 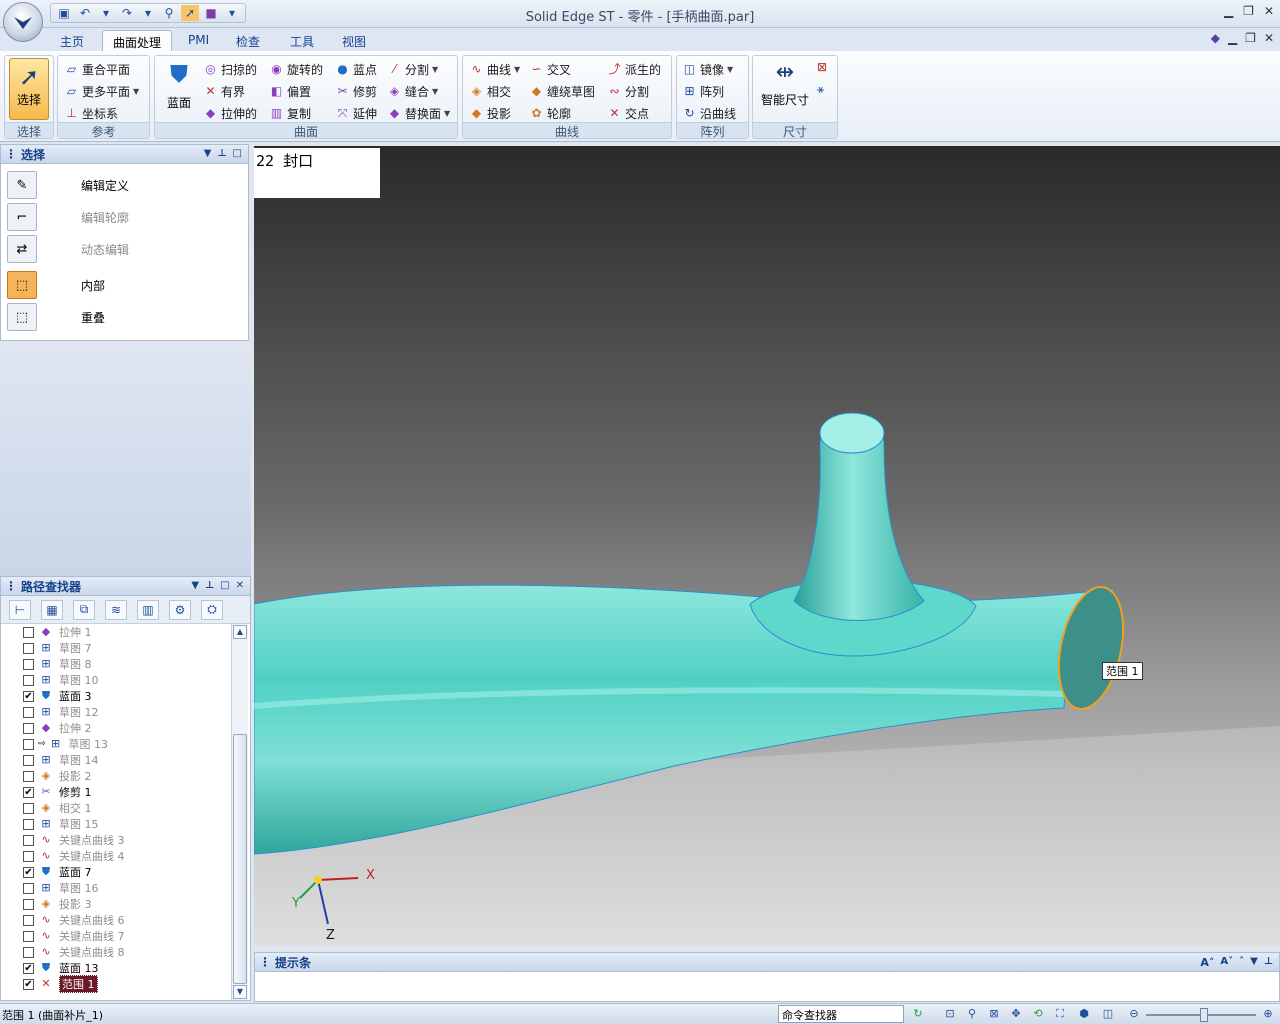 What do you see at coordinates (84, 609) in the screenshot?
I see `assembly-icon: ⧉` at bounding box center [84, 609].